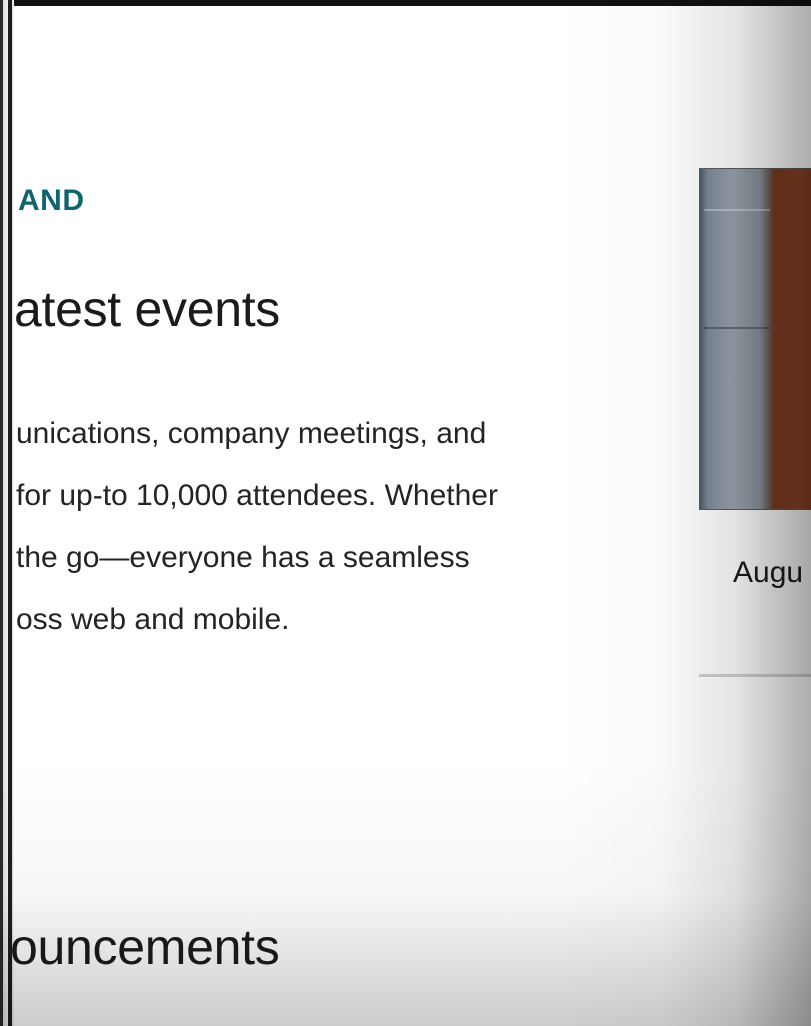  Describe the element at coordinates (768, 572) in the screenshot. I see `event-card-date: Augu` at that location.